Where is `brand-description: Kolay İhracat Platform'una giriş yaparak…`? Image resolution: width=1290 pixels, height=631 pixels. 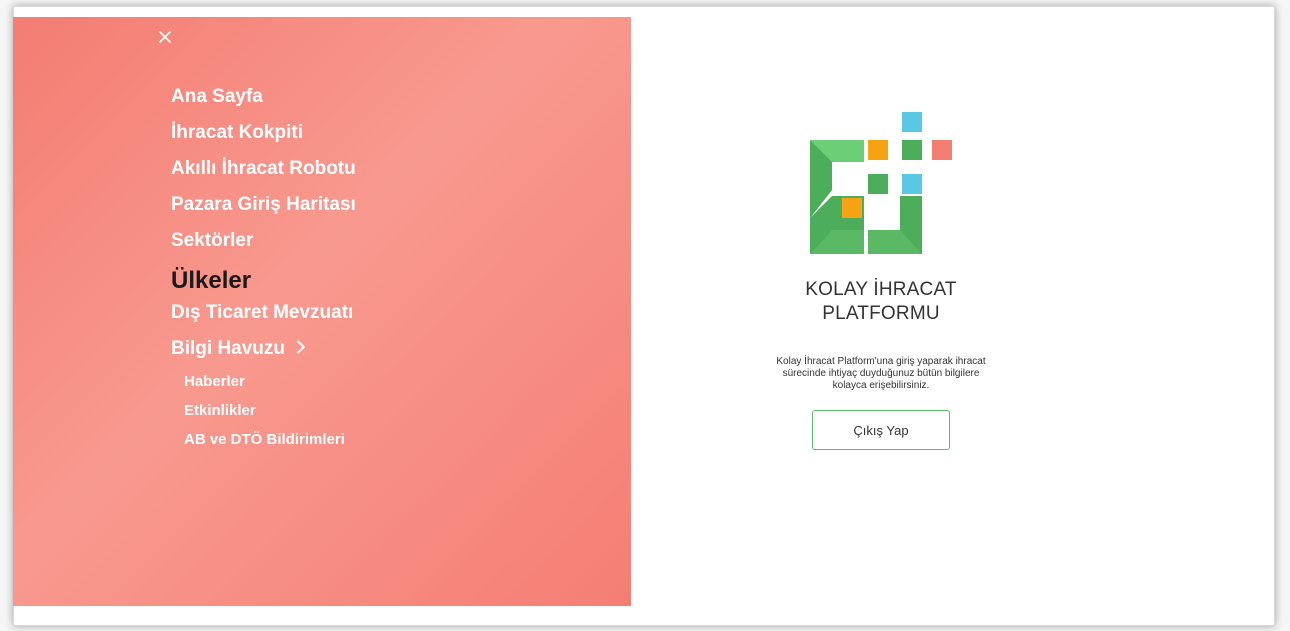 brand-description: Kolay İhracat Platform'una giriş yaparak… is located at coordinates (881, 373).